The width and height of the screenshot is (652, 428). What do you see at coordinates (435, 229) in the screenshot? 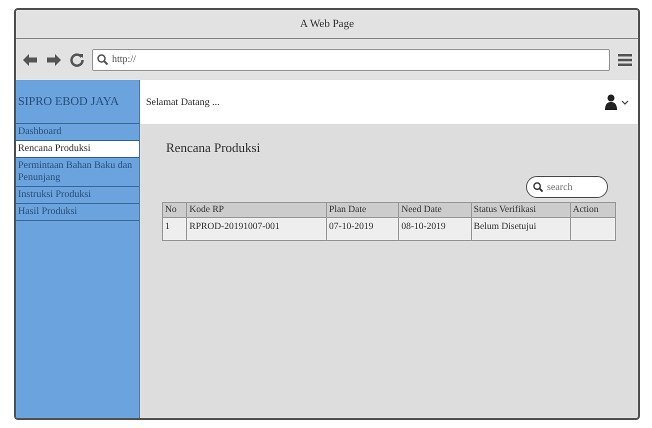
I see `table-cell: 08-10-2019` at bounding box center [435, 229].